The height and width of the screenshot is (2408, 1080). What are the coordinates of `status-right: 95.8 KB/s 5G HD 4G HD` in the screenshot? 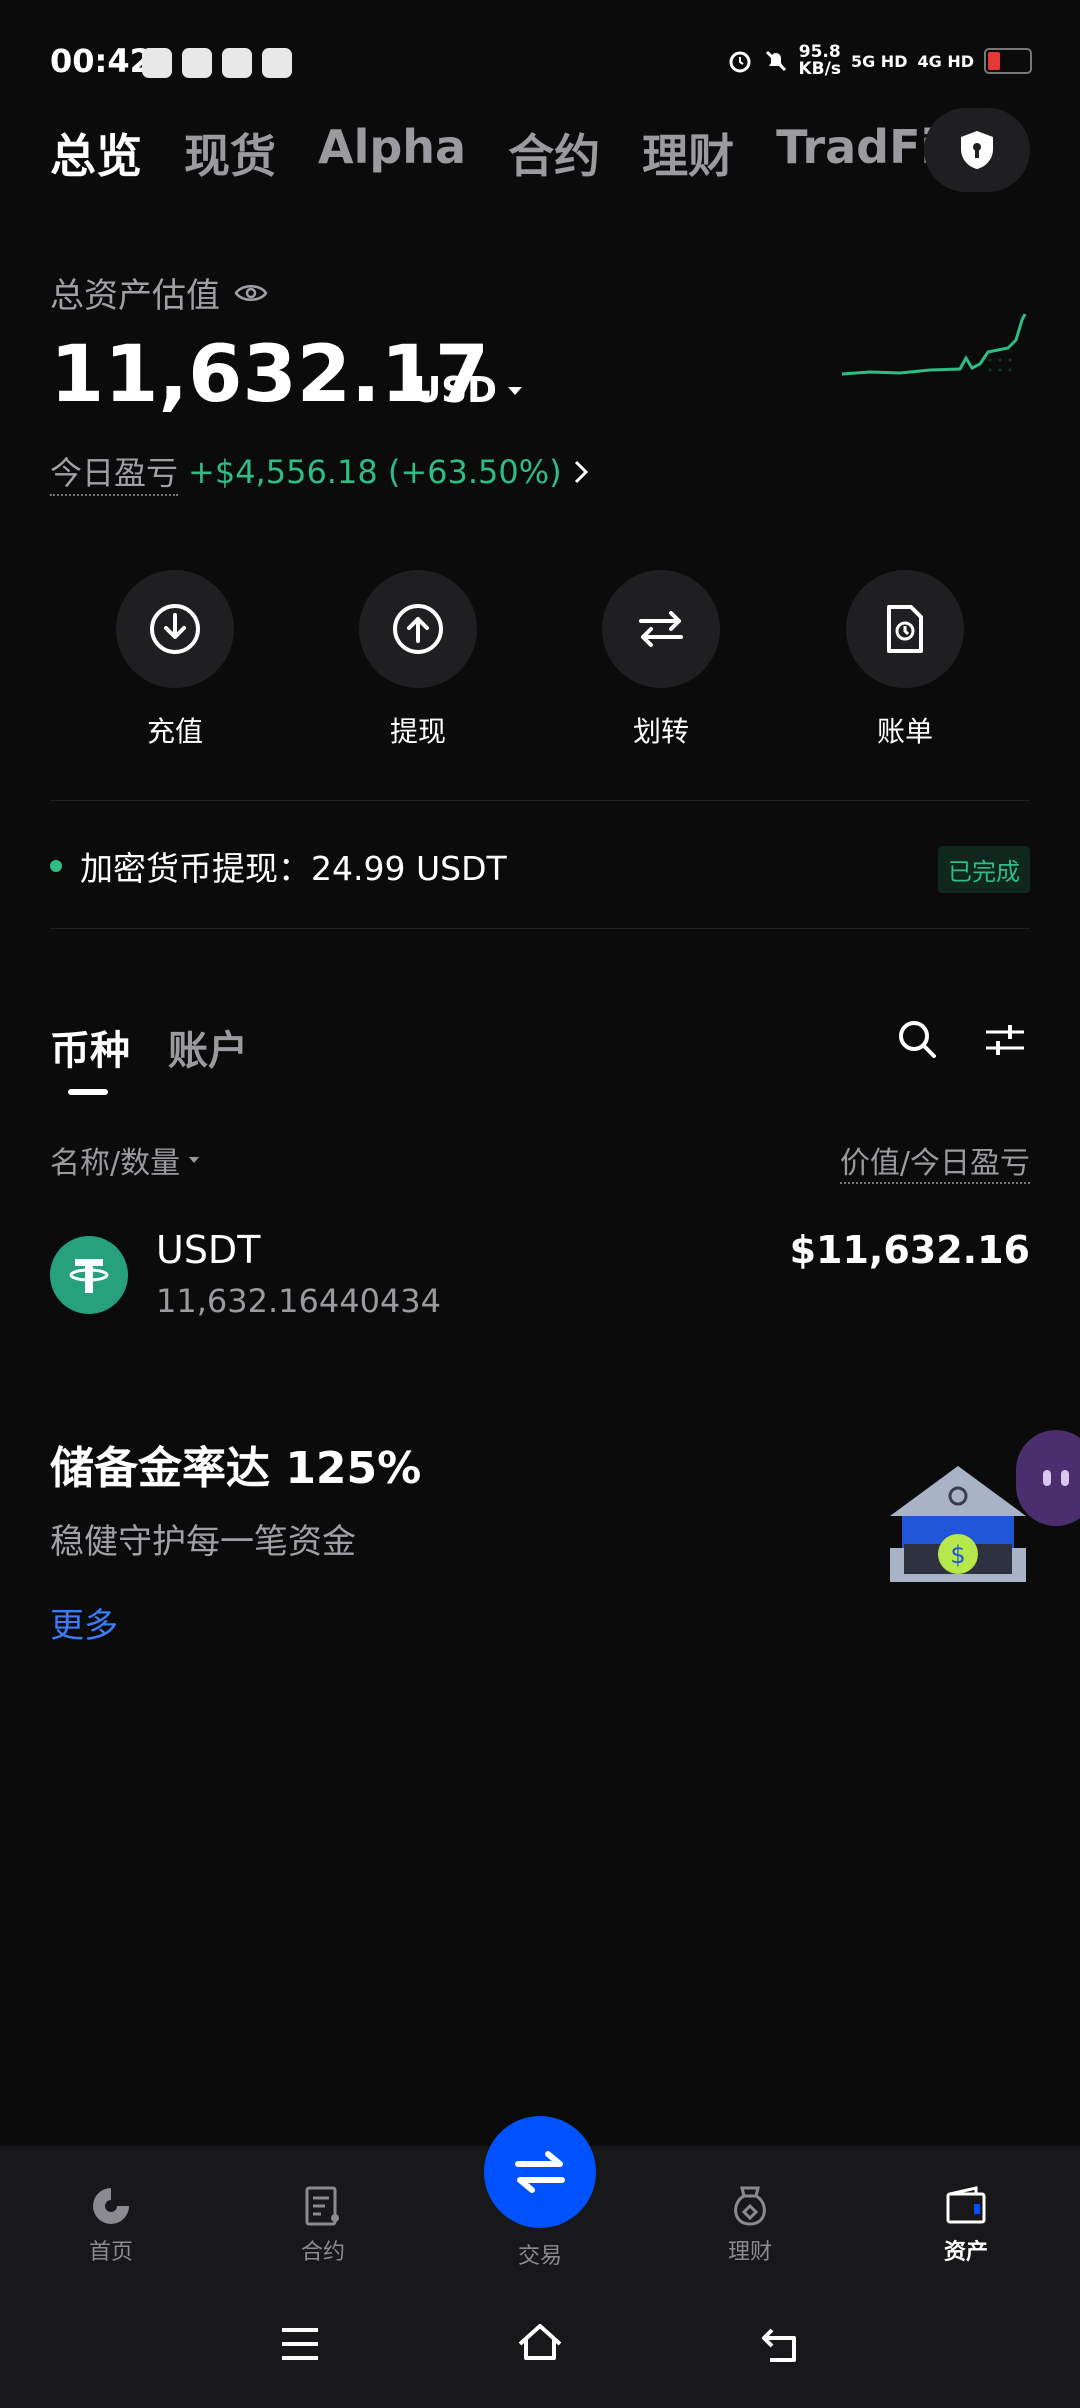 It's located at (879, 61).